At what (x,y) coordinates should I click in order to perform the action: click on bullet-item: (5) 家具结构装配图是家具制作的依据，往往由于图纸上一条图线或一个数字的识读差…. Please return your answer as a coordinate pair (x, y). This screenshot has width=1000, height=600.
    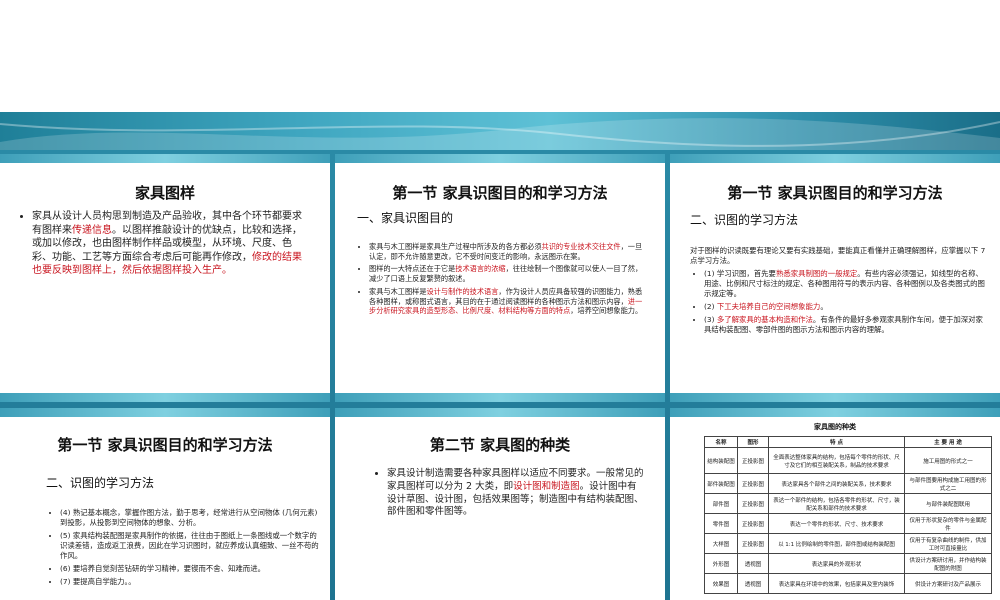
    Looking at the image, I should click on (191, 546).